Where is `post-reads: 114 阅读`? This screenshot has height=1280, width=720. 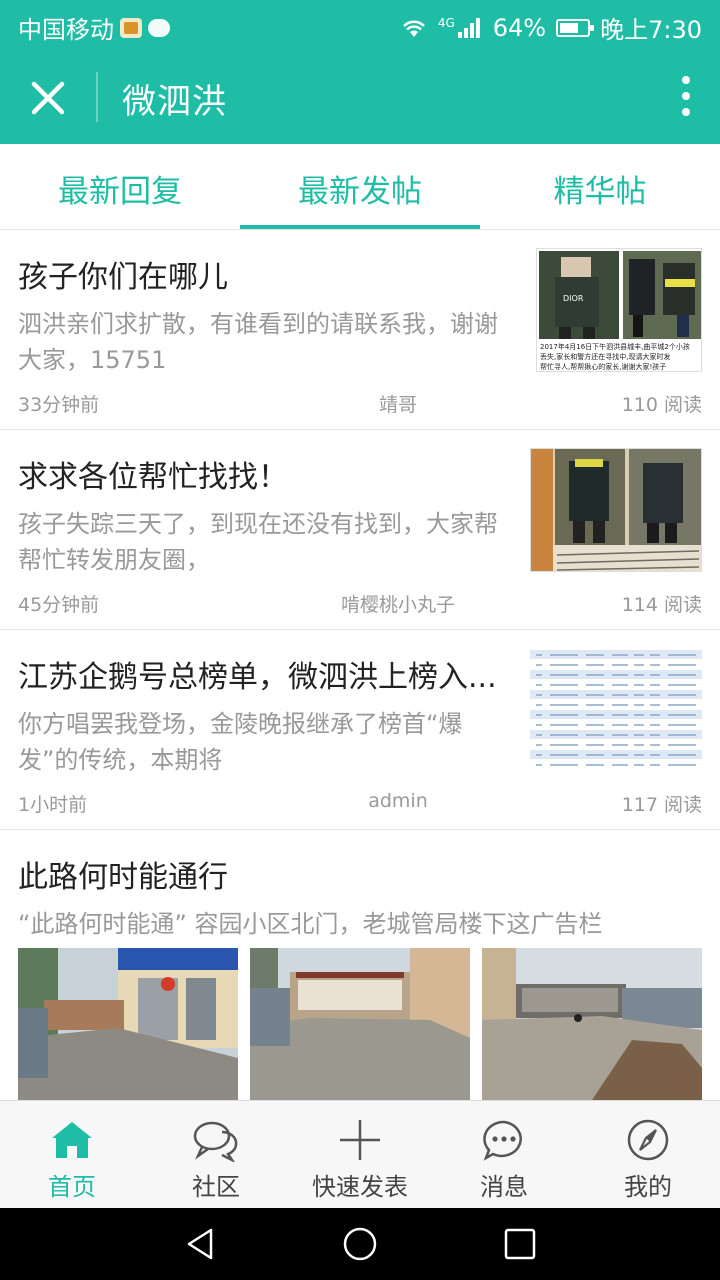 post-reads: 114 阅读 is located at coordinates (661, 605).